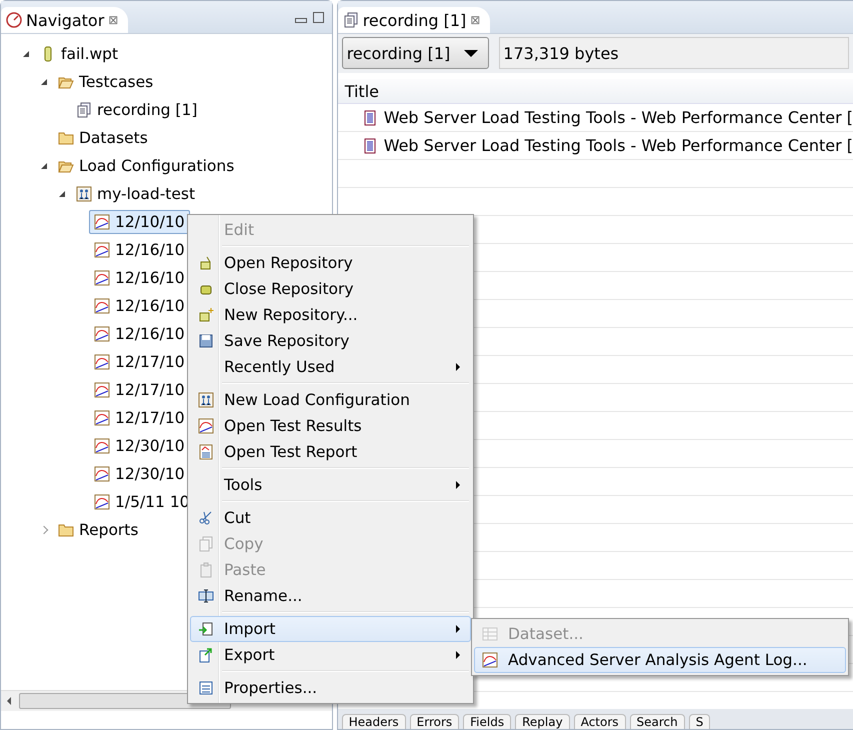  Describe the element at coordinates (330, 289) in the screenshot. I see `menu-item: Close Repository` at that location.